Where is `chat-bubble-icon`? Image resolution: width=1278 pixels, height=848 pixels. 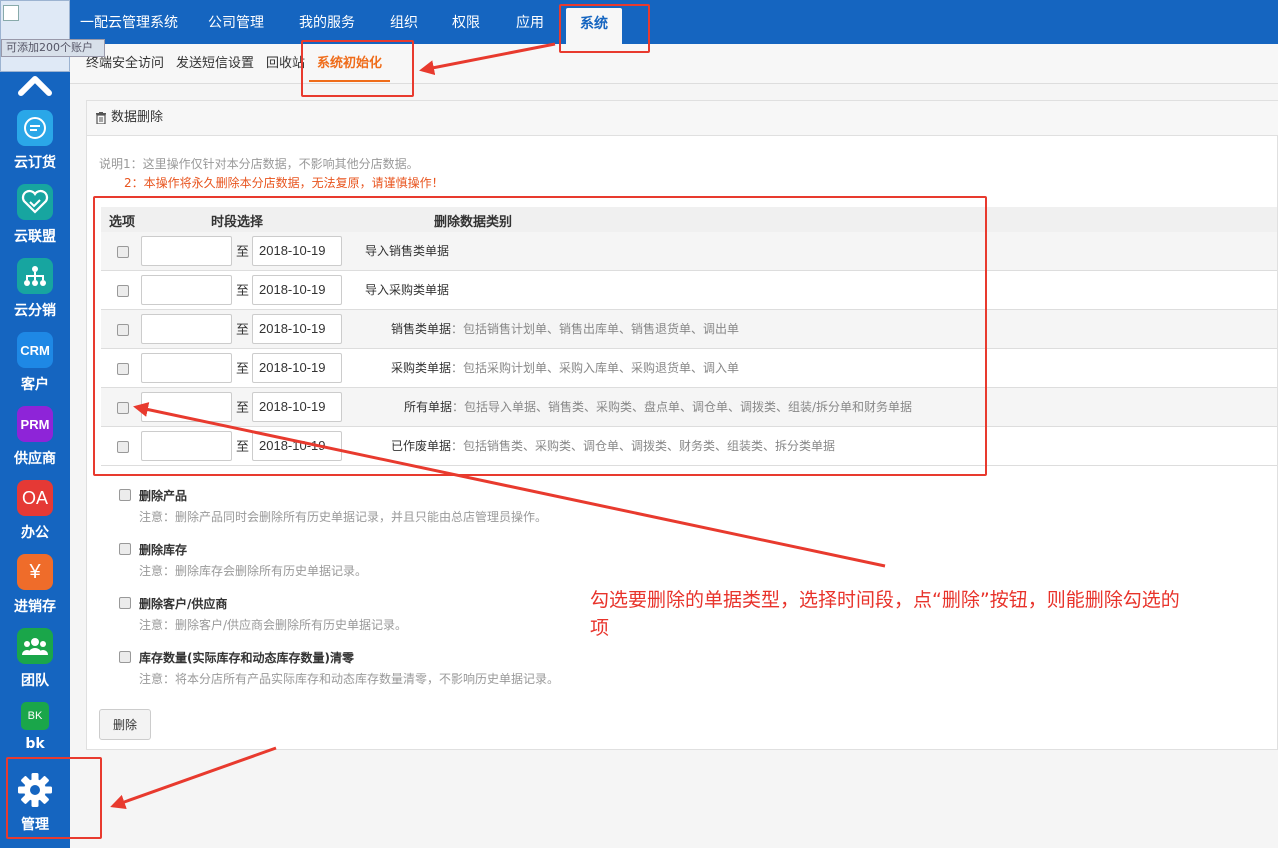 chat-bubble-icon is located at coordinates (35, 128).